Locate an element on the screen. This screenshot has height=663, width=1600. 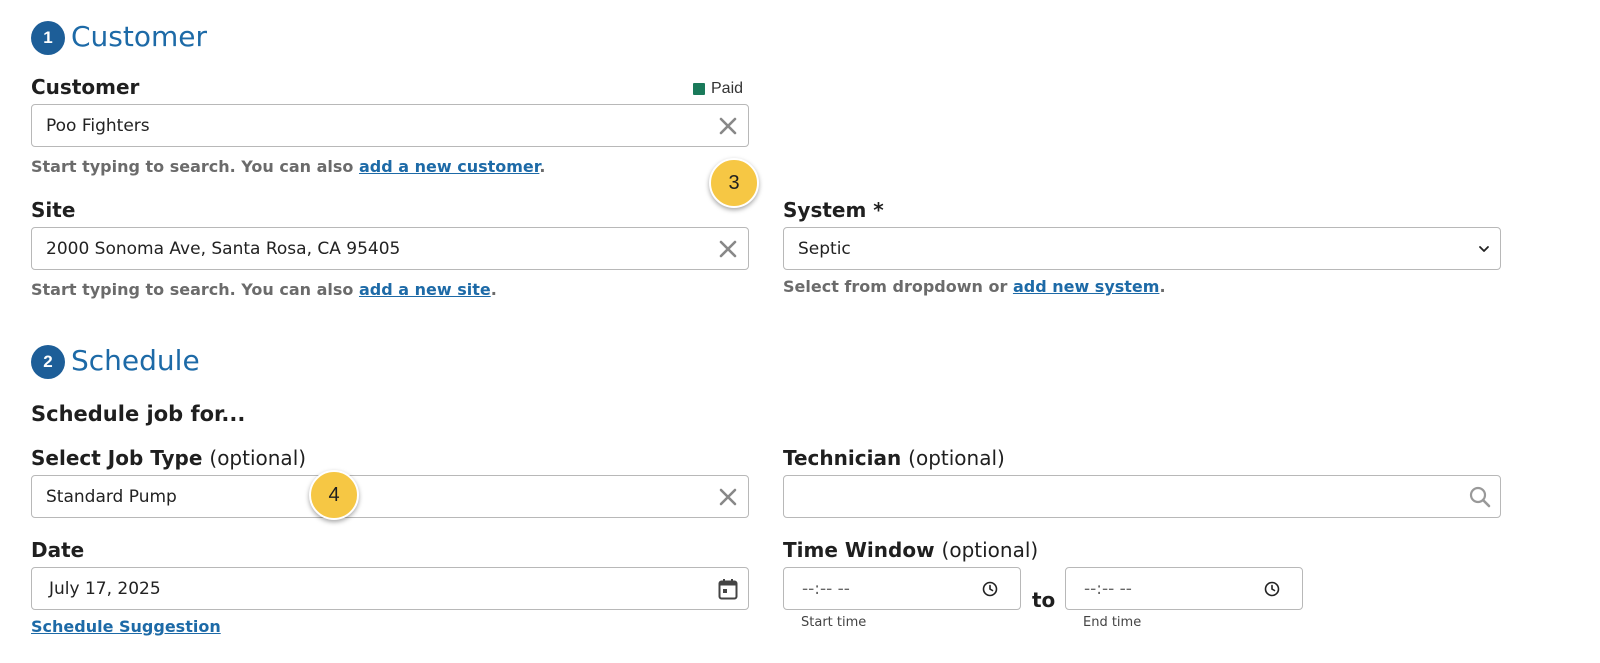
clear-job-type-button is located at coordinates (728, 497).